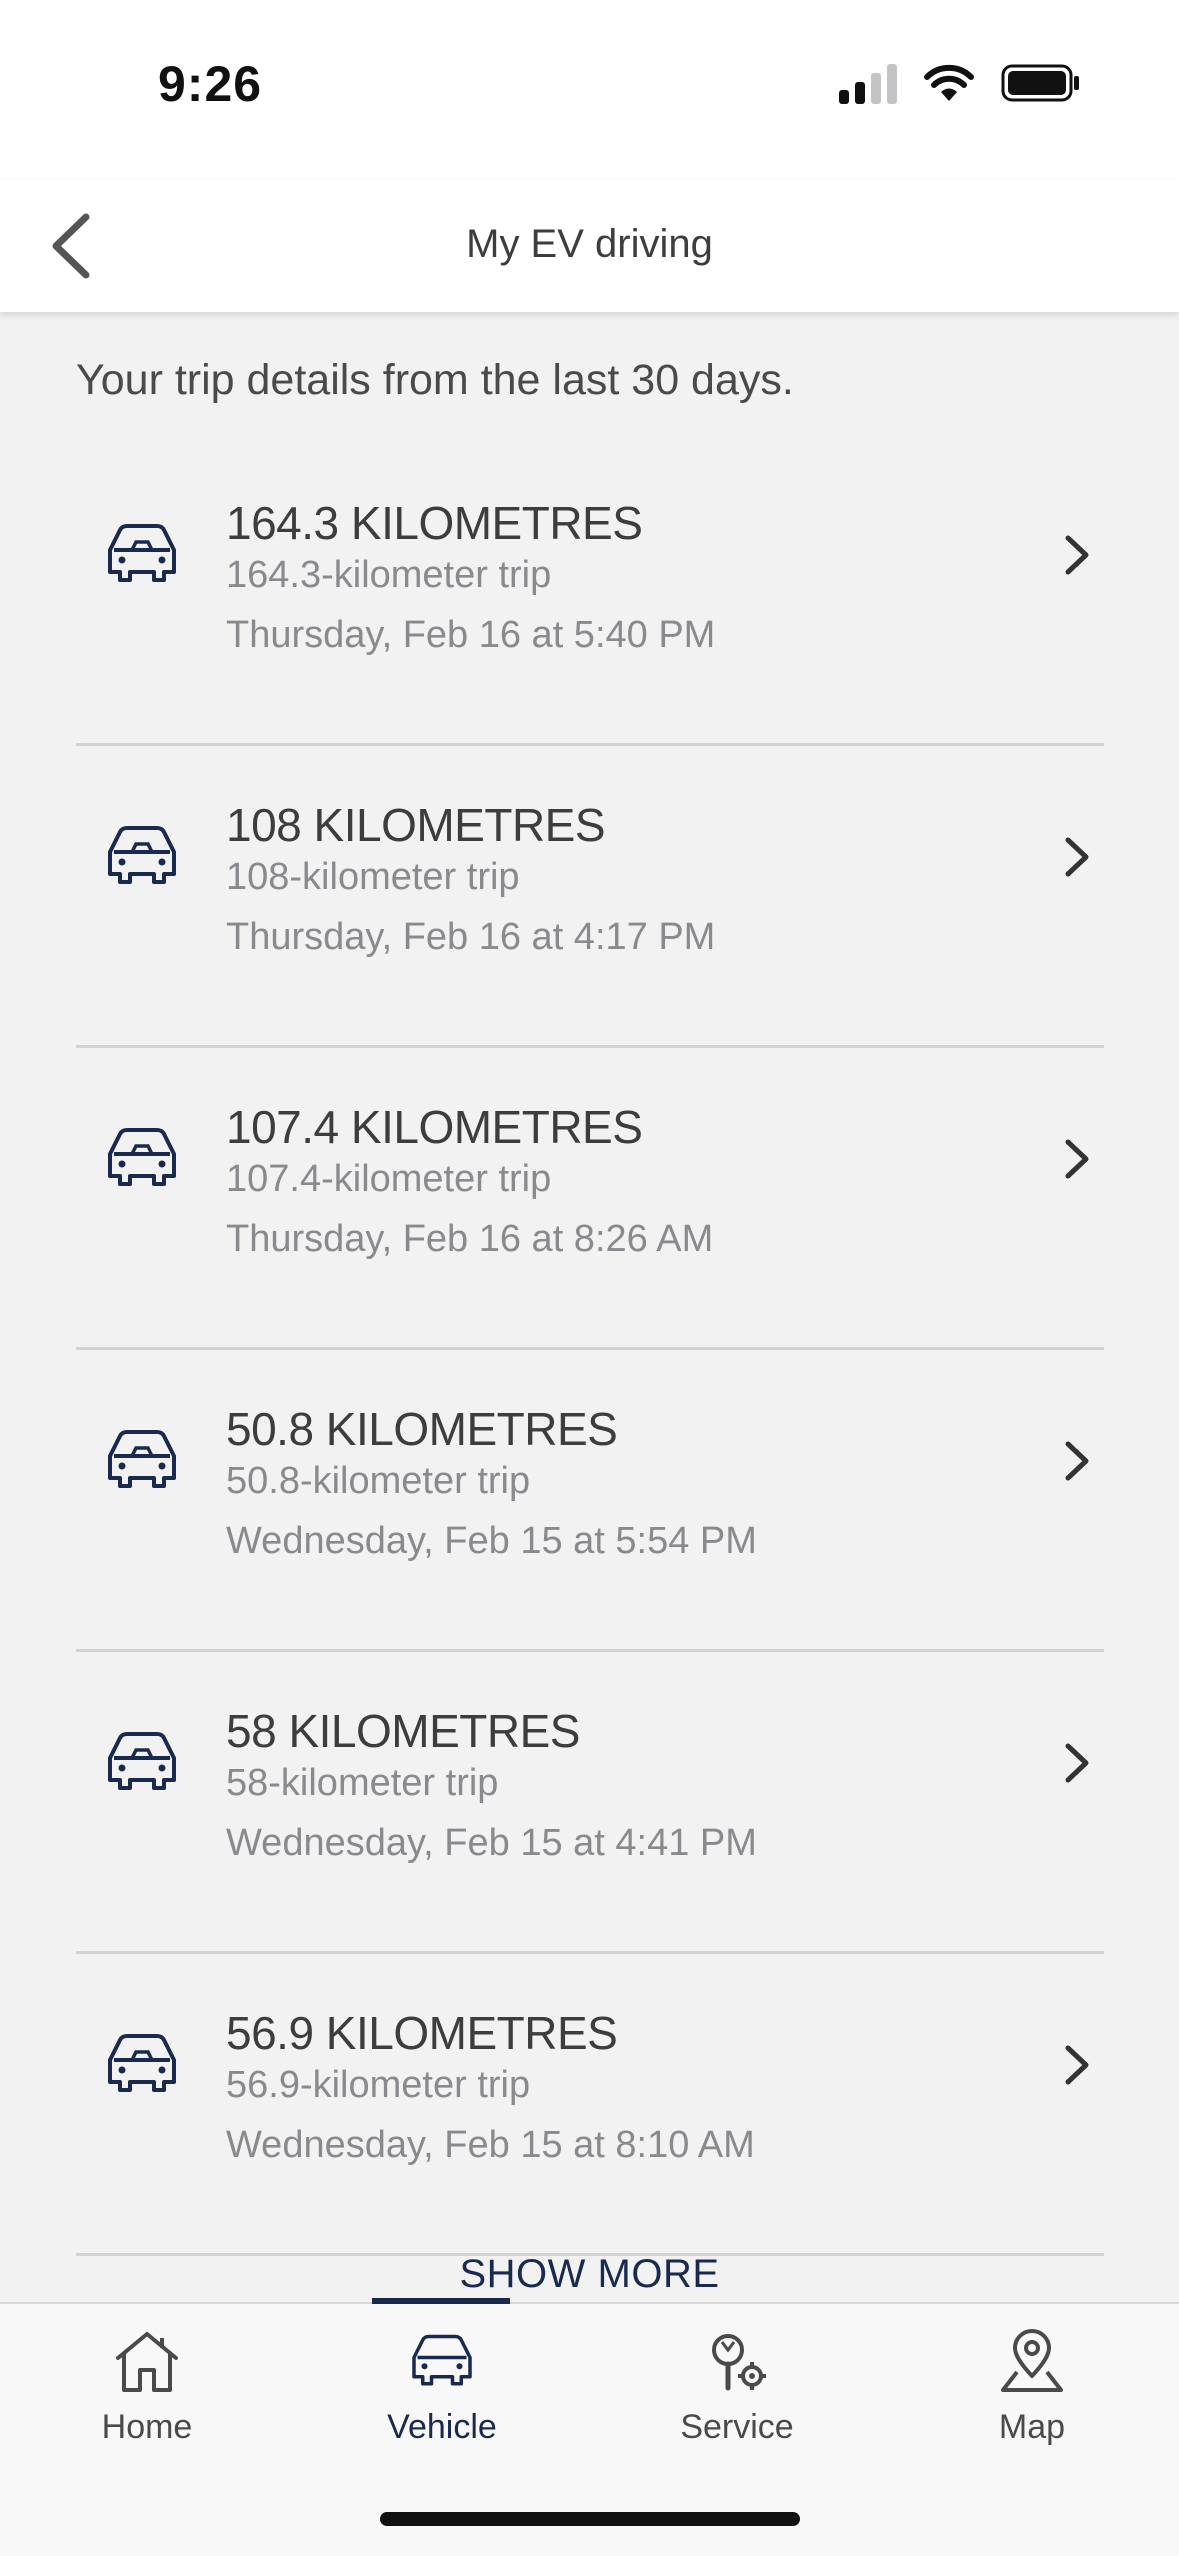 This screenshot has width=1179, height=2556. What do you see at coordinates (362, 1783) in the screenshot?
I see `trip-subtitle: 58-kilometer trip` at bounding box center [362, 1783].